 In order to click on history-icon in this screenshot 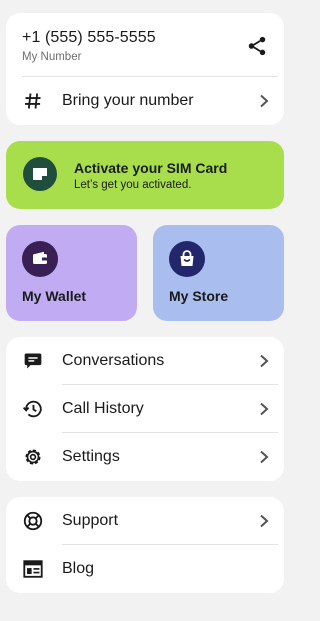, I will do `click(33, 409)`.